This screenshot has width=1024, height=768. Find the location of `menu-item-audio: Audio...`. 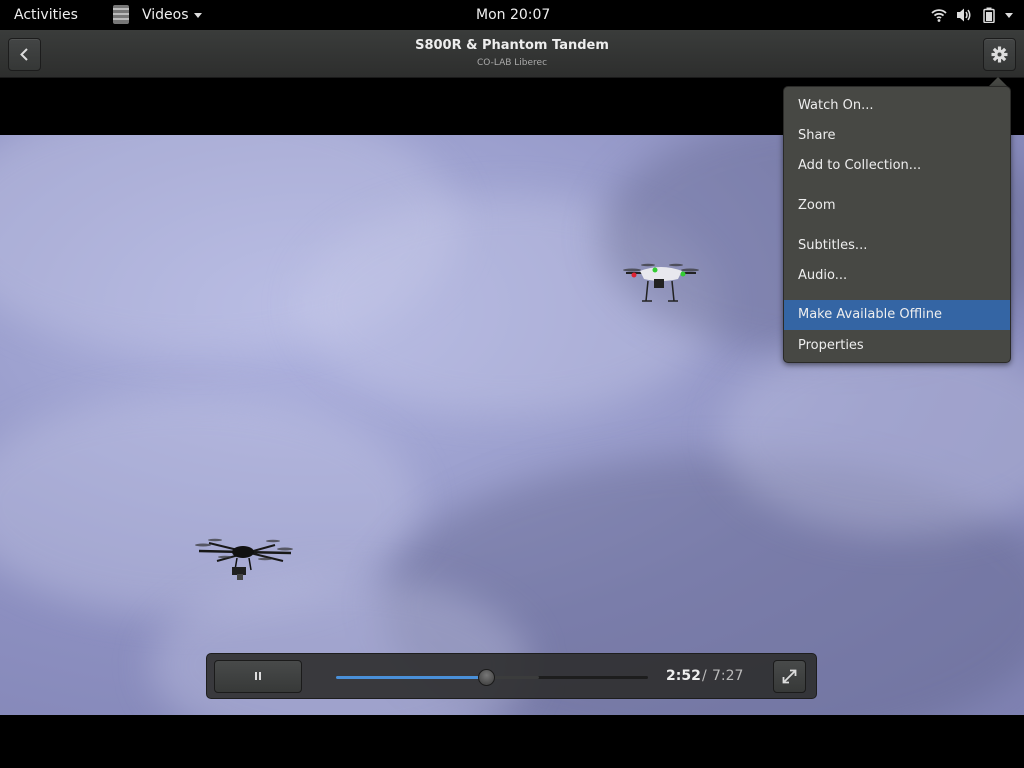

menu-item-audio: Audio... is located at coordinates (897, 276).